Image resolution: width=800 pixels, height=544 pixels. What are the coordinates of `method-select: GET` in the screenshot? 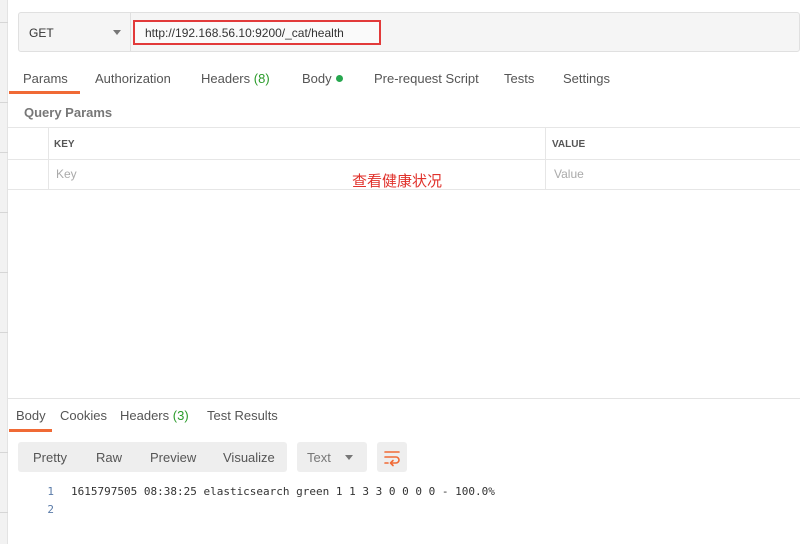 It's located at (75, 32).